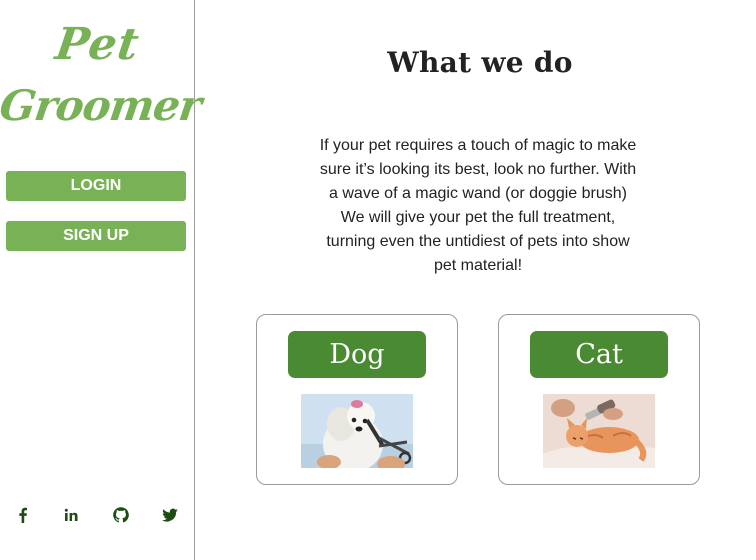 This screenshot has width=756, height=560. I want to click on logo-text-pet: Pet, so click(97, 44).